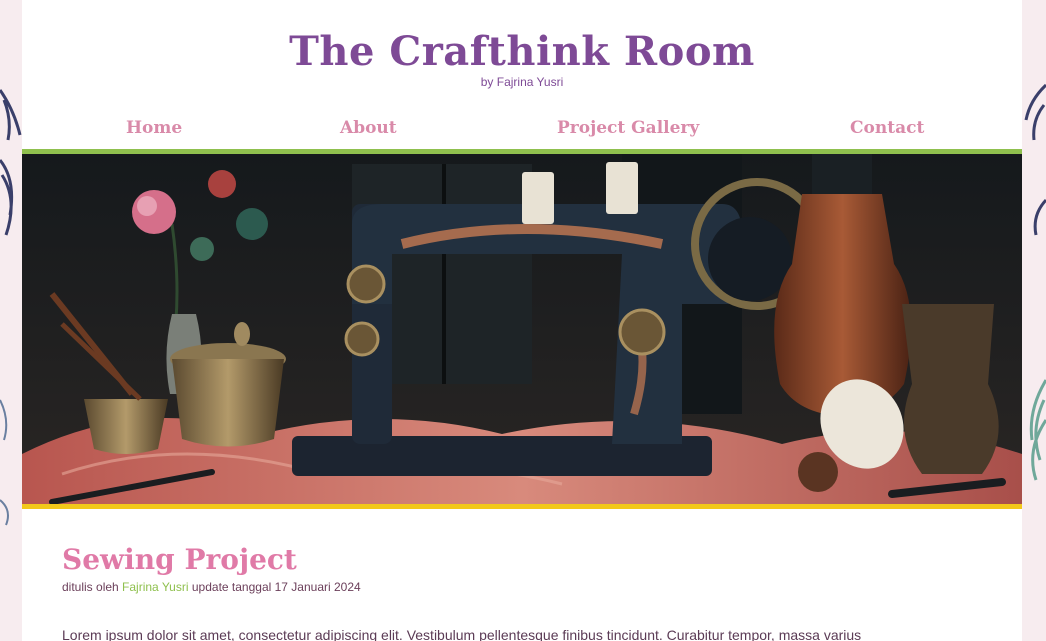 This screenshot has width=1046, height=641. What do you see at coordinates (628, 128) in the screenshot?
I see `nav-item-project-gallery: Project Gallery` at bounding box center [628, 128].